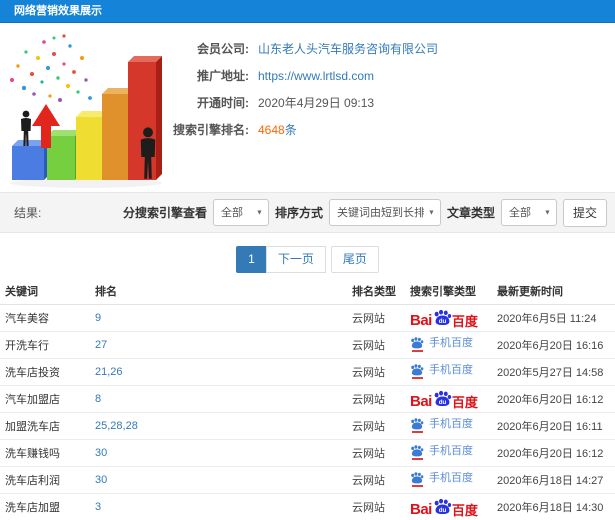 The width and height of the screenshot is (615, 520). Describe the element at coordinates (550, 373) in the screenshot. I see `updated-cell: 2020年5月27日 14:58` at that location.